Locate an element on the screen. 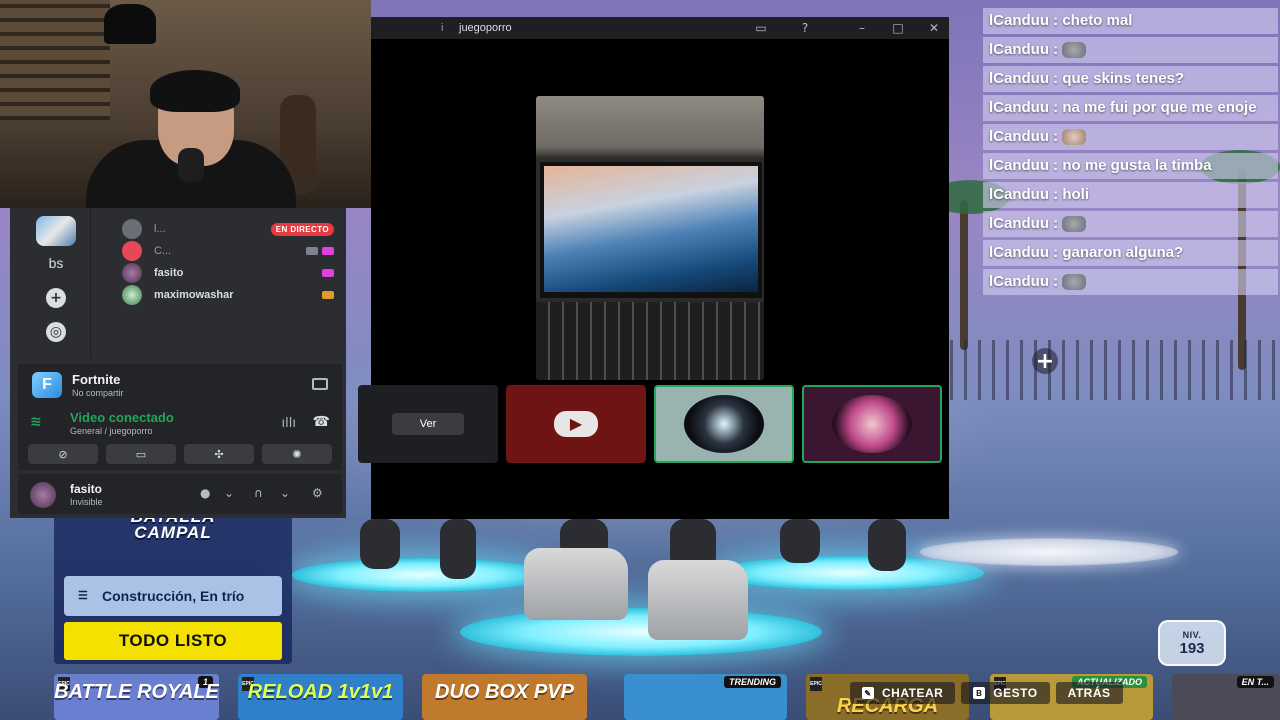 Image resolution: width=1280 pixels, height=720 pixels. camera-icon: ▶ is located at coordinates (576, 424).